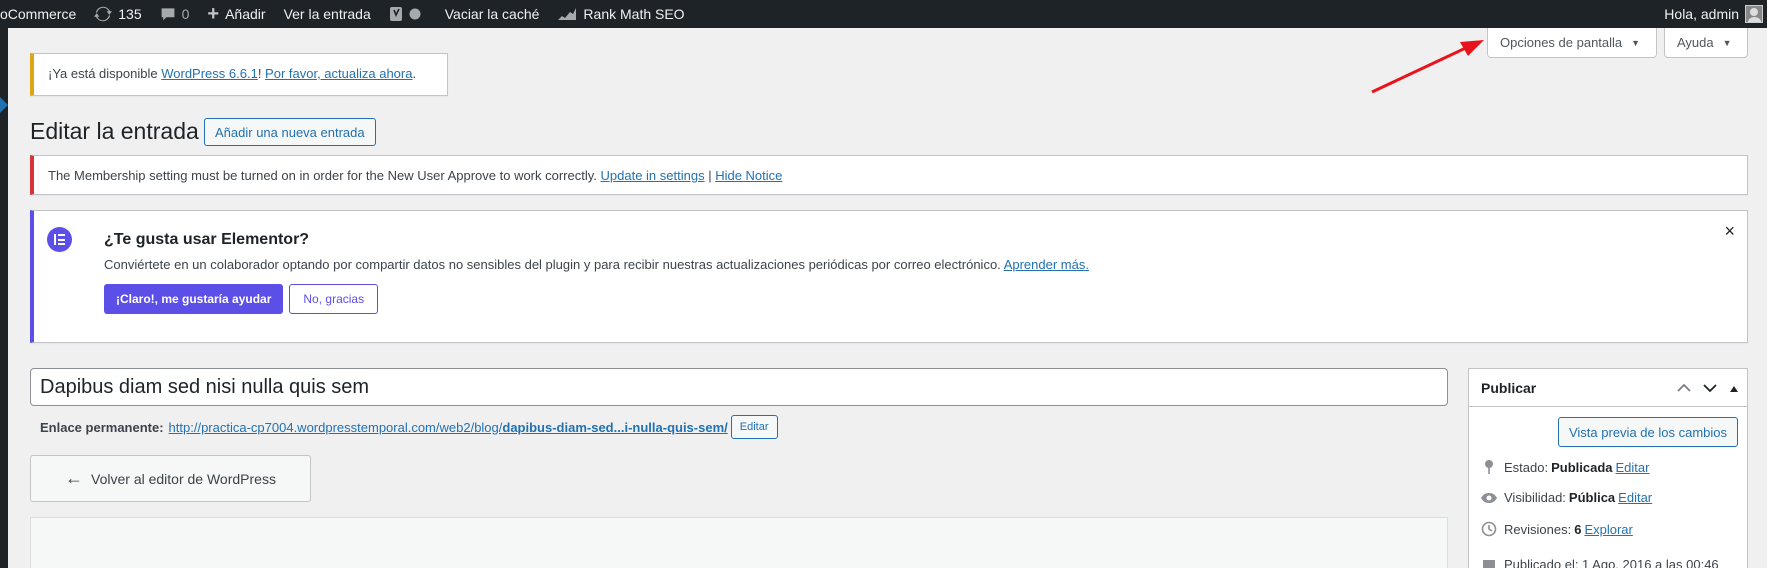 The height and width of the screenshot is (568, 1767). Describe the element at coordinates (1729, 231) in the screenshot. I see `close-icon: ×` at that location.